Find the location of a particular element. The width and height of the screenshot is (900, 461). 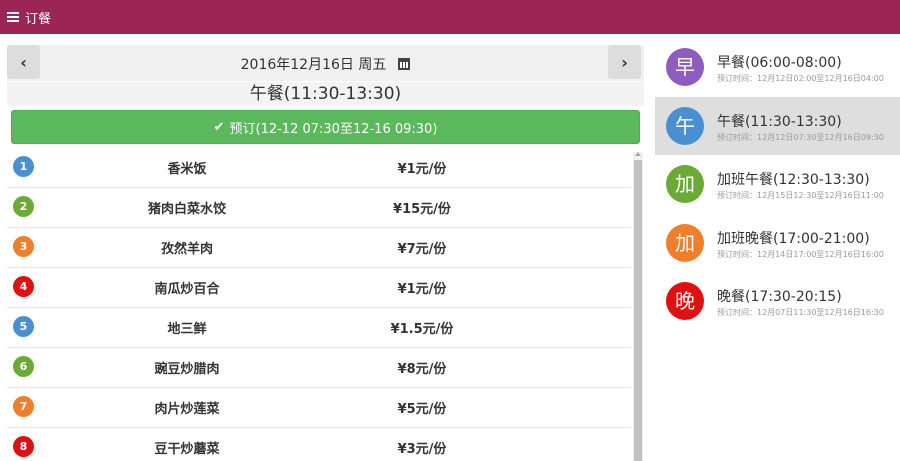

dish-name: 香米饭 is located at coordinates (187, 169).